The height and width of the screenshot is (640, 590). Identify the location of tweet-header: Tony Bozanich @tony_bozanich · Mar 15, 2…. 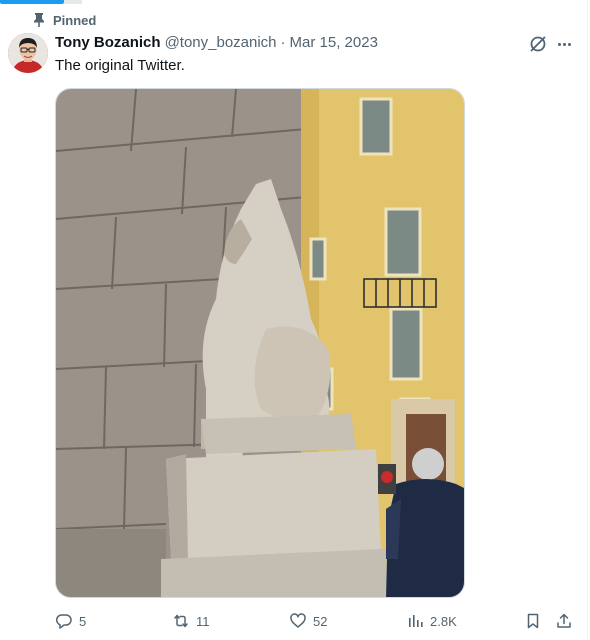
(216, 42).